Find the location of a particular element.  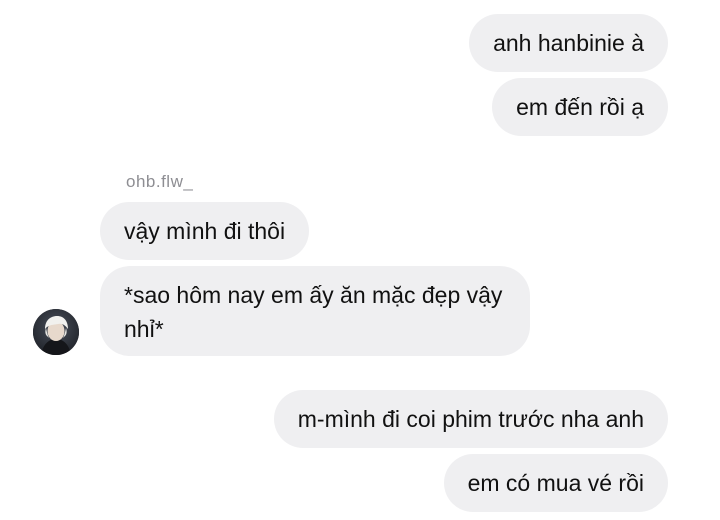

message-bubble-incoming-2: *sao hôm nay em ấy ăn mặc đẹp vậy nhỉ* is located at coordinates (315, 311).